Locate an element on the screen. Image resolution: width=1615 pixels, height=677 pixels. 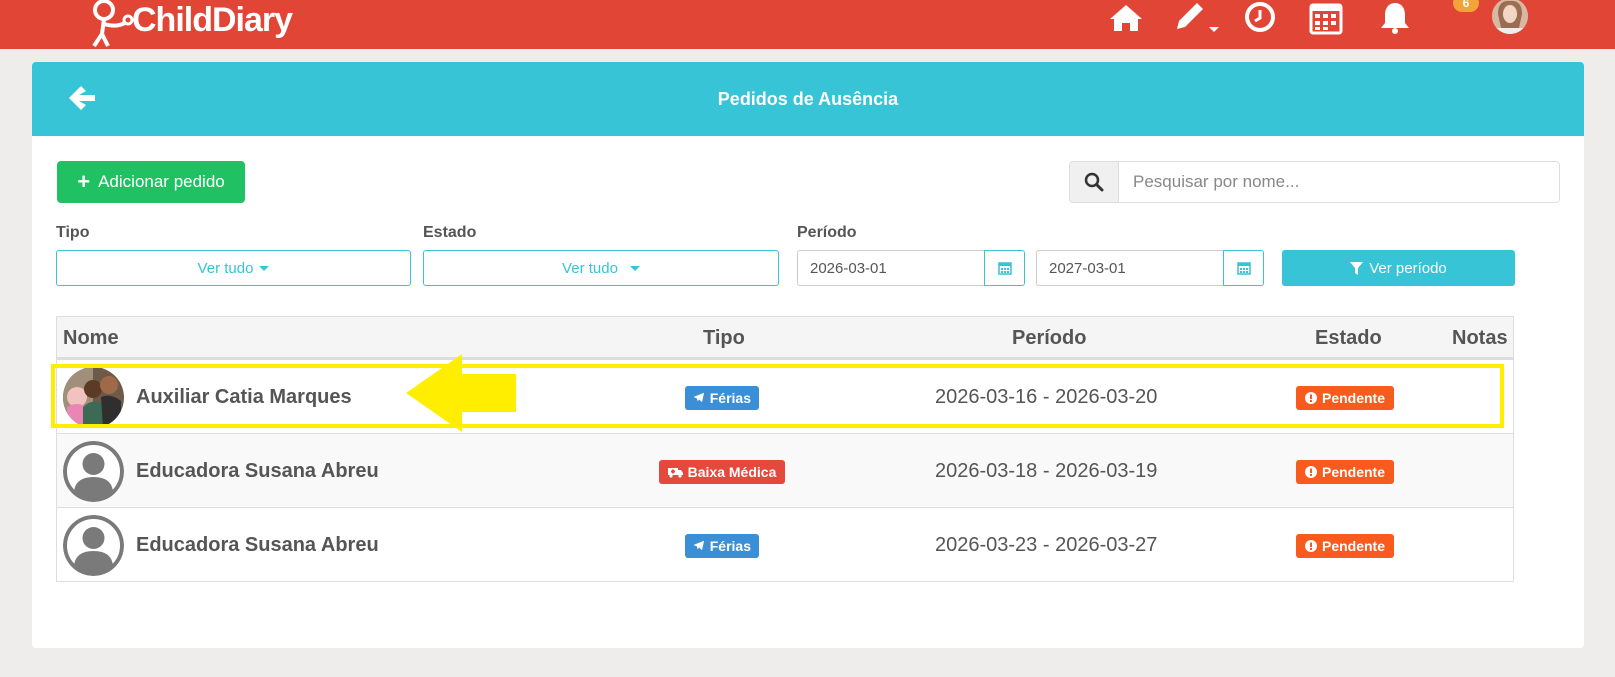
clock-icon is located at coordinates (1260, 18).